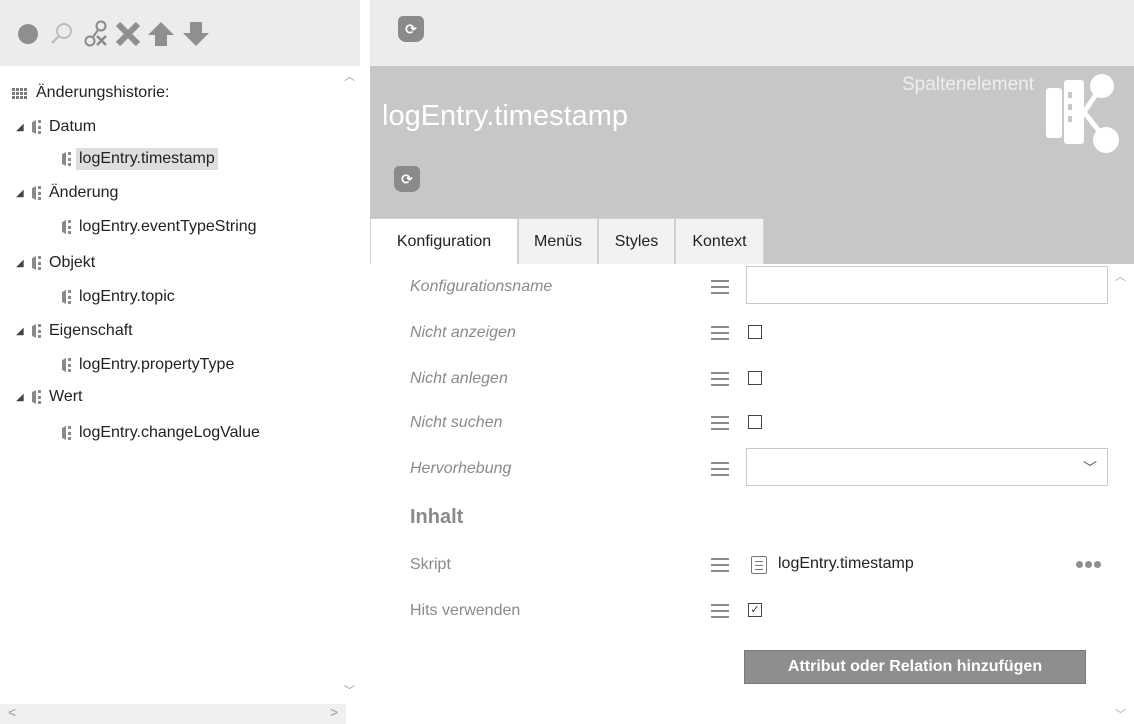  I want to click on tree-leaf-propertytype: logEntry.propertyType, so click(149, 365).